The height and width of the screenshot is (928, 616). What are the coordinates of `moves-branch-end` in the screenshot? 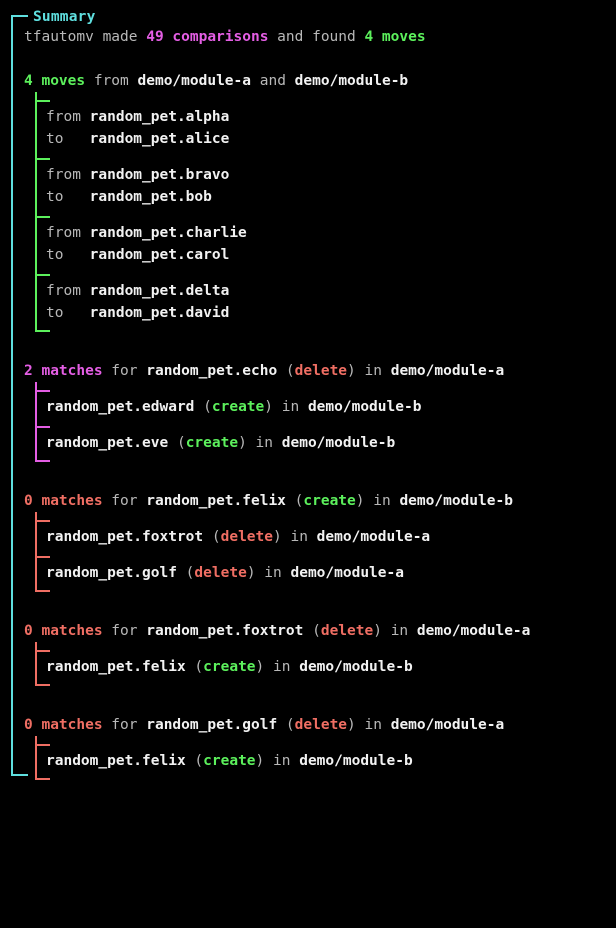 It's located at (42, 331).